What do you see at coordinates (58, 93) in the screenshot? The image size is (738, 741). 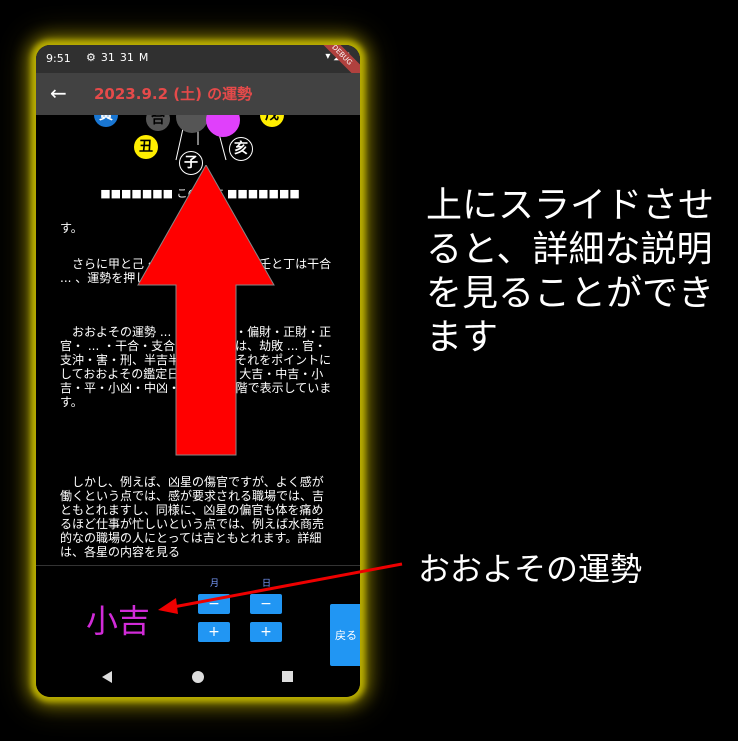 I see `back-arrow-icon: ←` at bounding box center [58, 93].